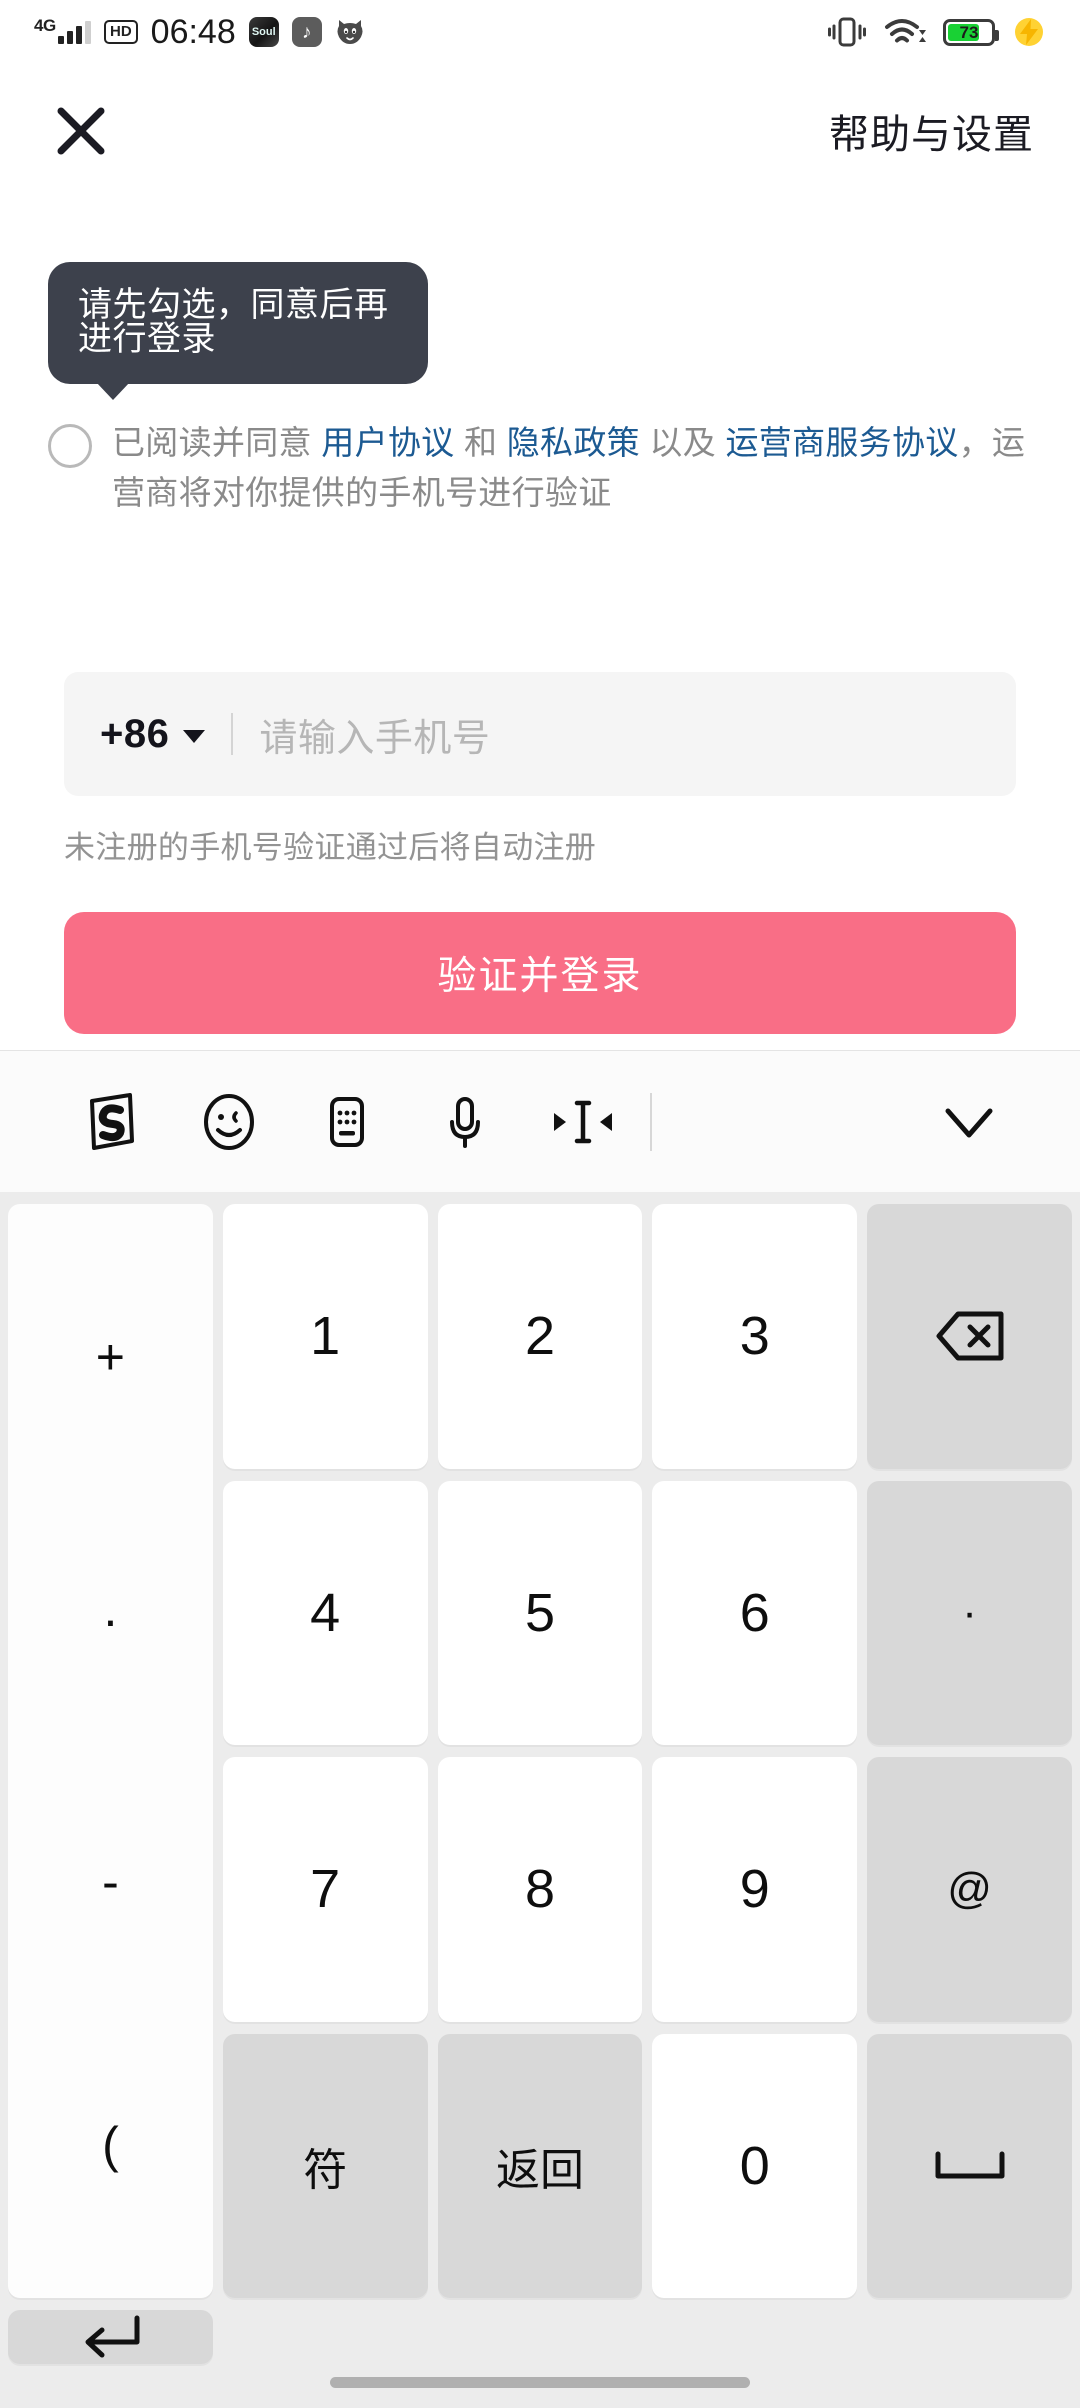 The height and width of the screenshot is (2408, 1080). What do you see at coordinates (387, 442) in the screenshot?
I see `user-agreement-link: 用户协议` at bounding box center [387, 442].